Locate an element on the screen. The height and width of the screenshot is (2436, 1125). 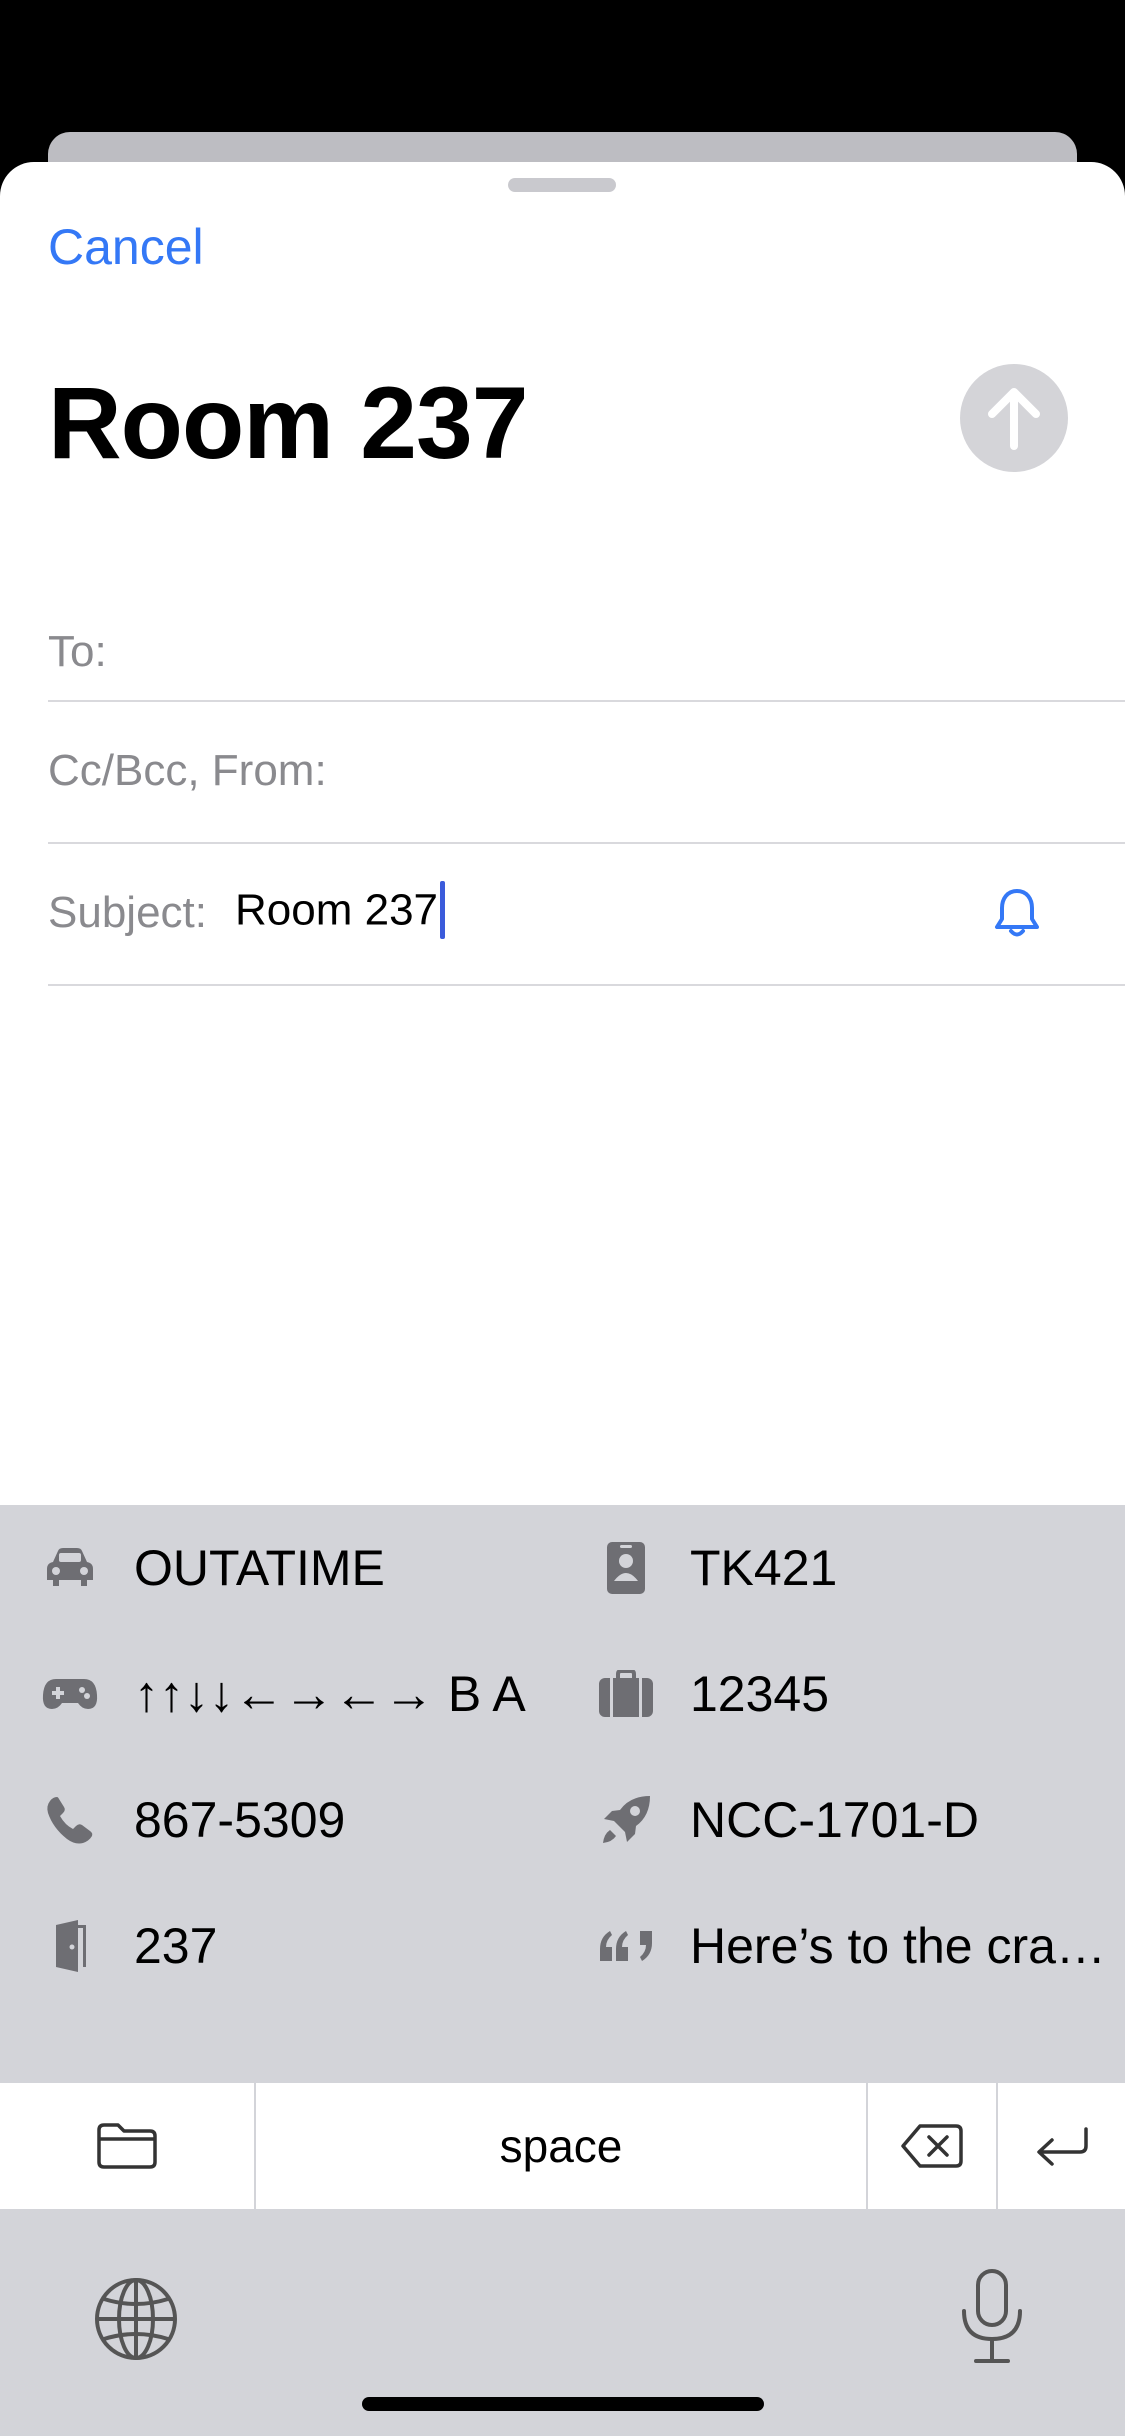
phone-icon is located at coordinates (70, 1820).